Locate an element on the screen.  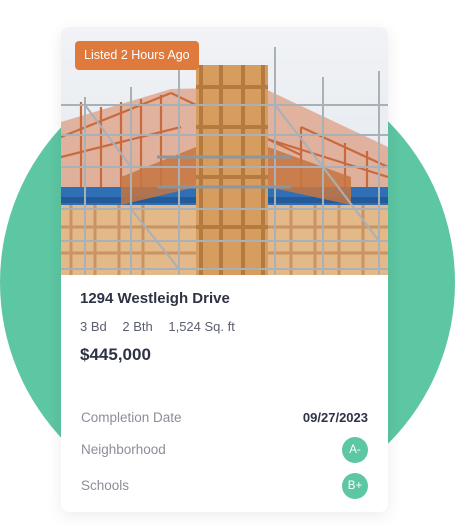
listed-time-badge: Listed 2 Hours Ago is located at coordinates (137, 55).